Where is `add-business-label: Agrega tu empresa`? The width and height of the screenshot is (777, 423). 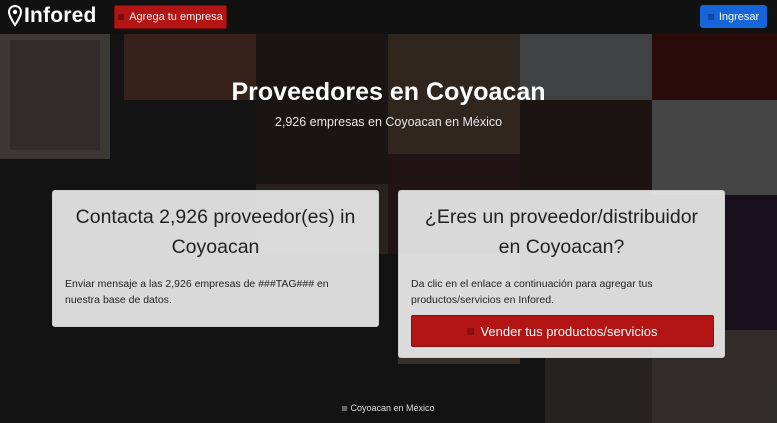
add-business-label: Agrega tu empresa is located at coordinates (176, 17).